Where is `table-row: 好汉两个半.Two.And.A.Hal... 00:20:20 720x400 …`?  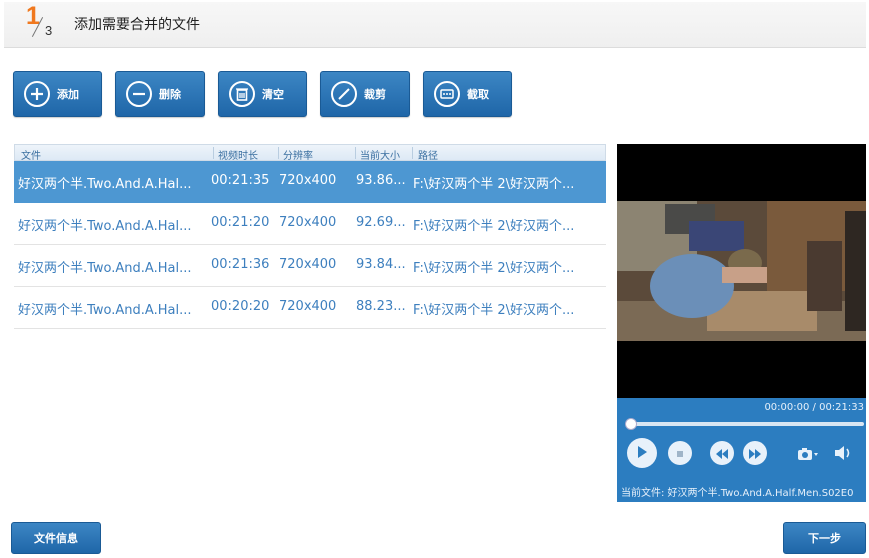
table-row: 好汉两个半.Two.And.A.Hal... 00:20:20 720x400 … is located at coordinates (310, 308).